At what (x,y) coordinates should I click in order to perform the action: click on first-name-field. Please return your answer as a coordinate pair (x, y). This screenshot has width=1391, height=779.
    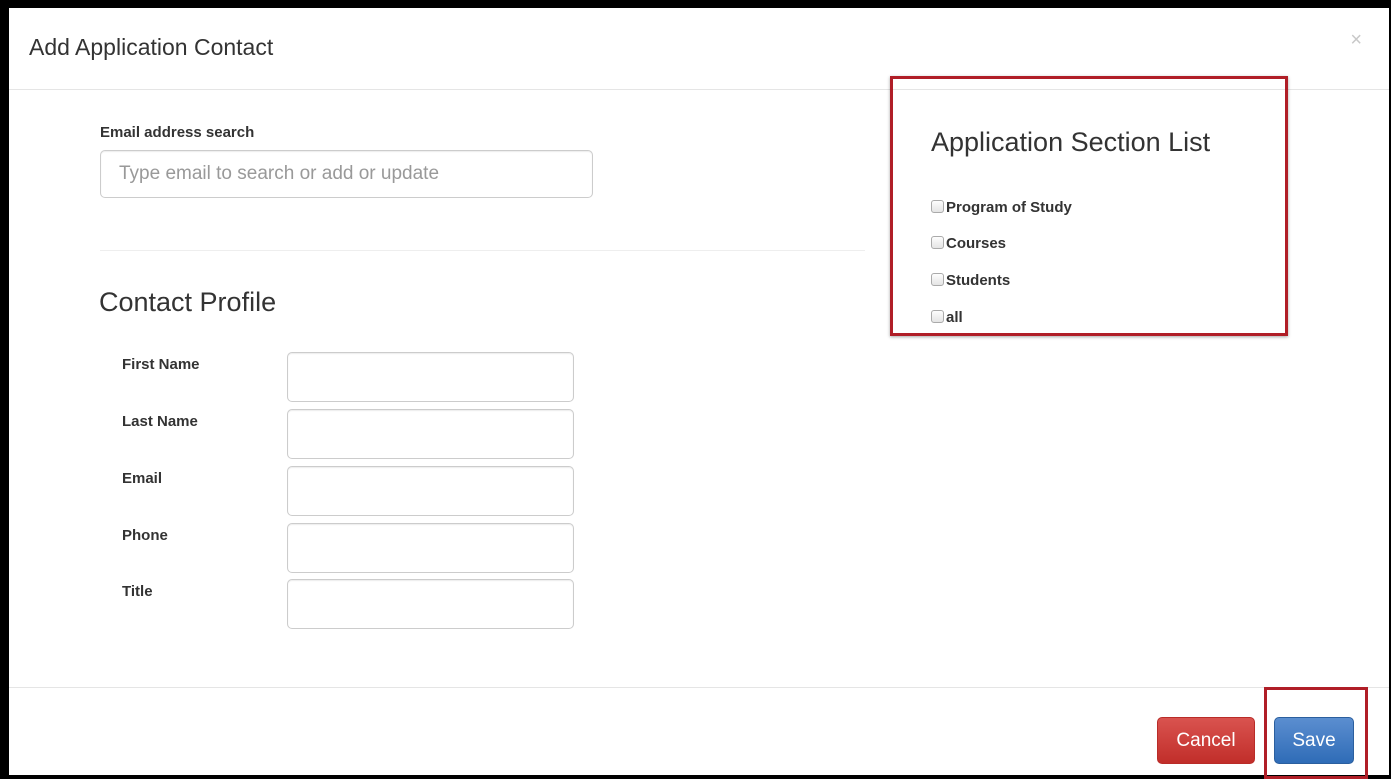
    Looking at the image, I should click on (430, 377).